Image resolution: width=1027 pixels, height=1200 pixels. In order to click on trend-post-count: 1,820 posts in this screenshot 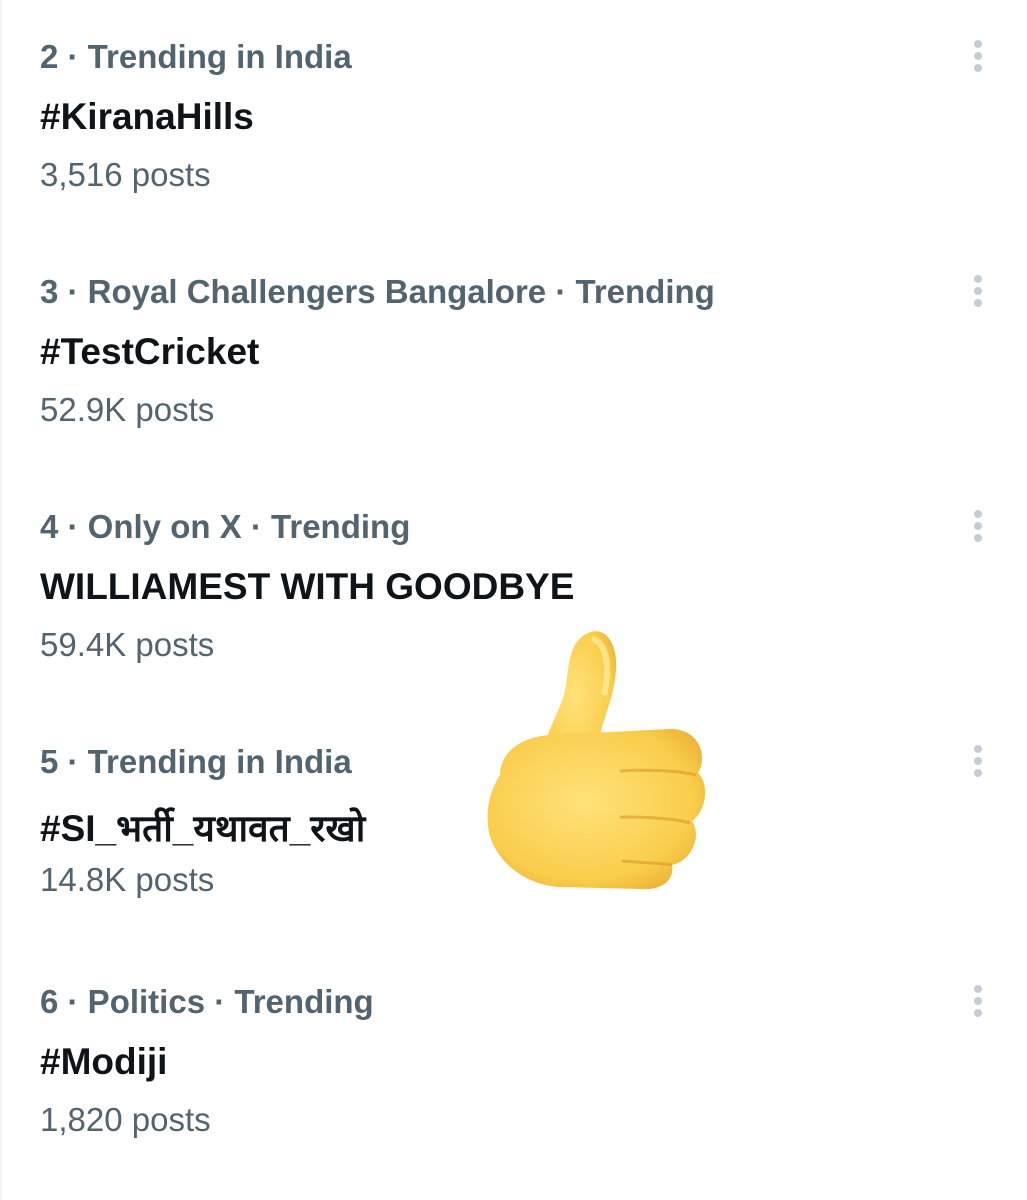, I will do `click(125, 1119)`.